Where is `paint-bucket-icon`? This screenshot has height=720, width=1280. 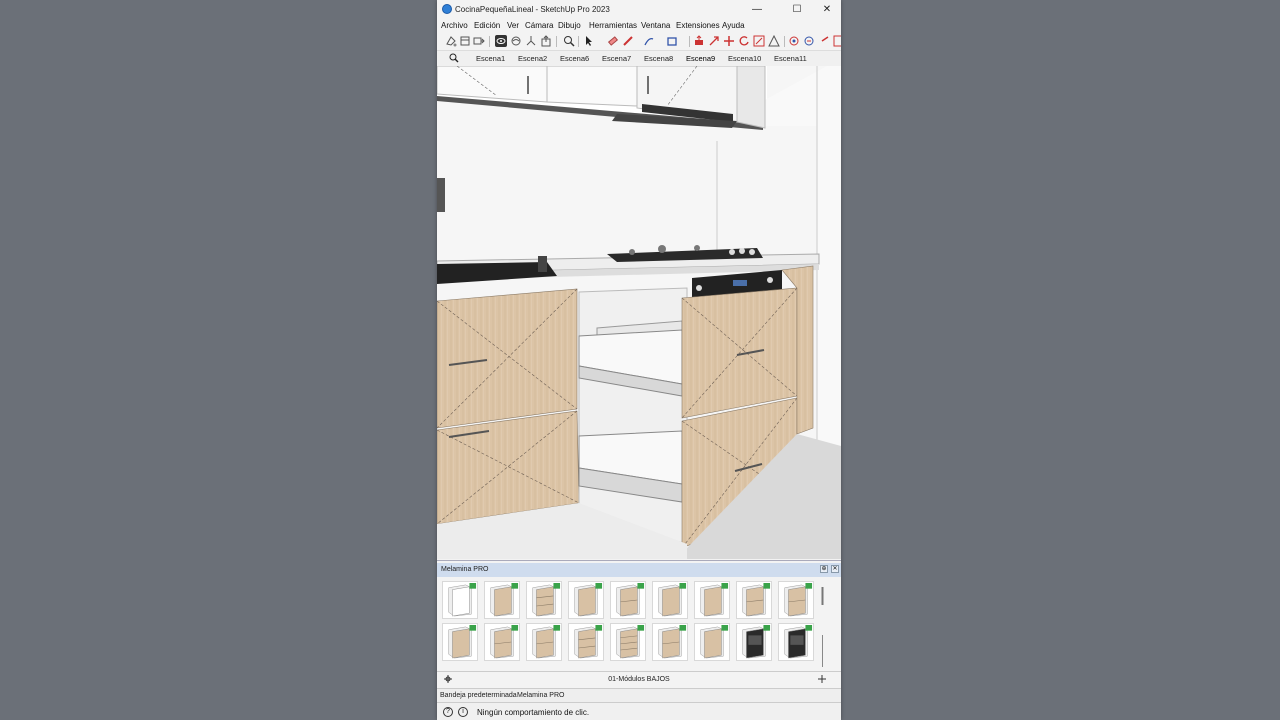 paint-bucket-icon is located at coordinates (451, 41).